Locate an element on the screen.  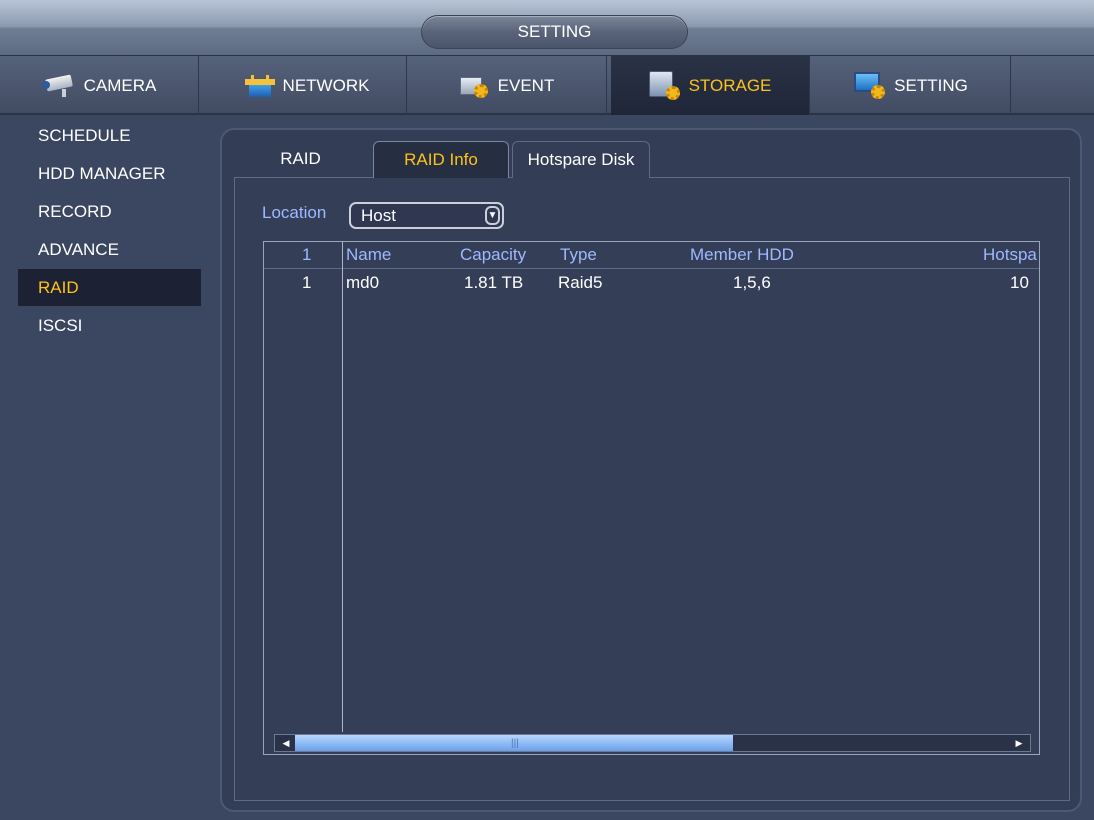
tab-setting-label: SETTING is located at coordinates (931, 85).